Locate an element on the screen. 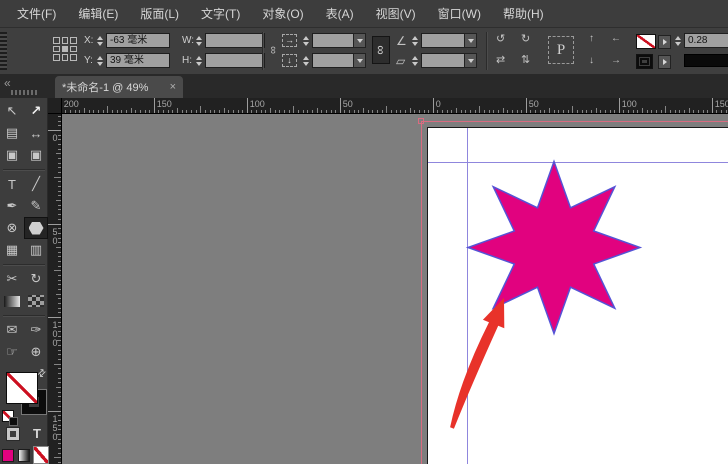 The width and height of the screenshot is (728, 464). constrain-wh-icon: ∞ is located at coordinates (273, 50).